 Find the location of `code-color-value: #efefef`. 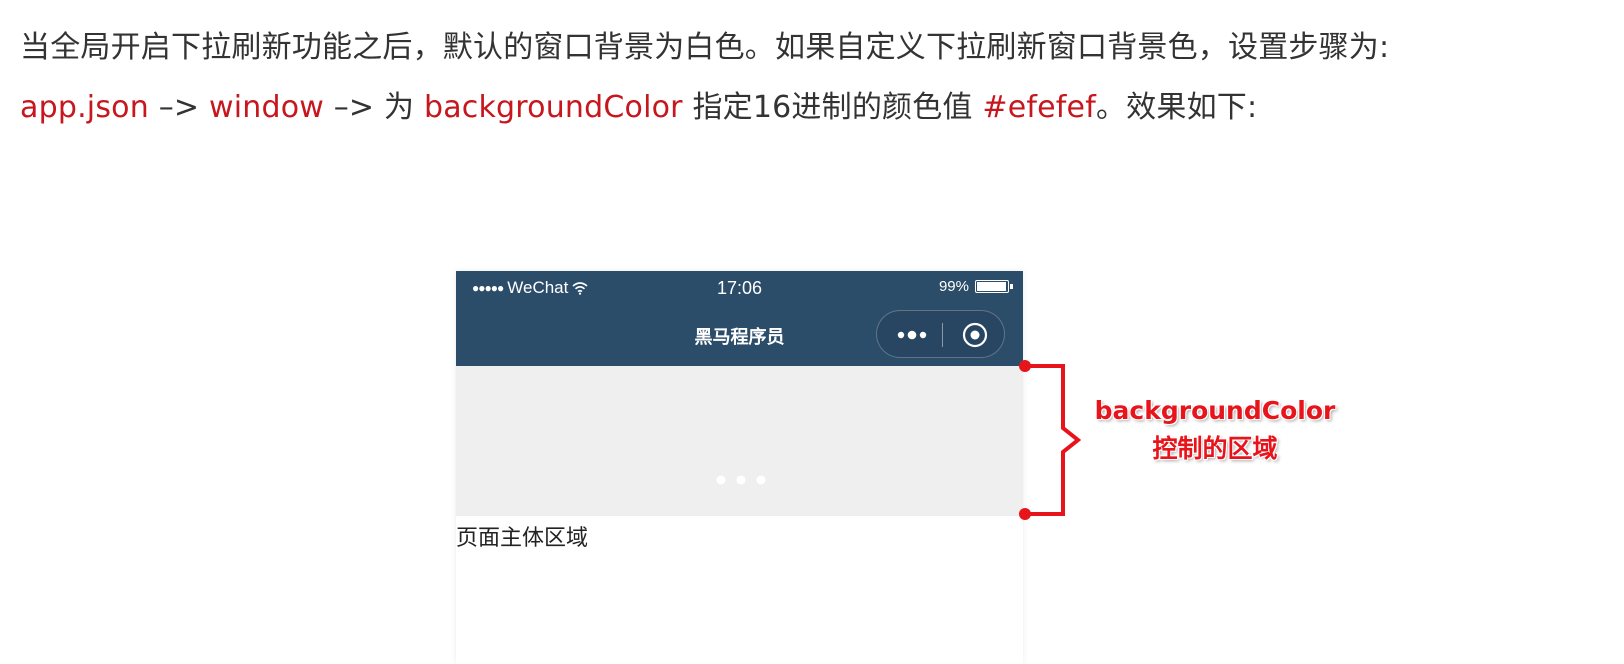

code-color-value: #efefef is located at coordinates (1039, 107).